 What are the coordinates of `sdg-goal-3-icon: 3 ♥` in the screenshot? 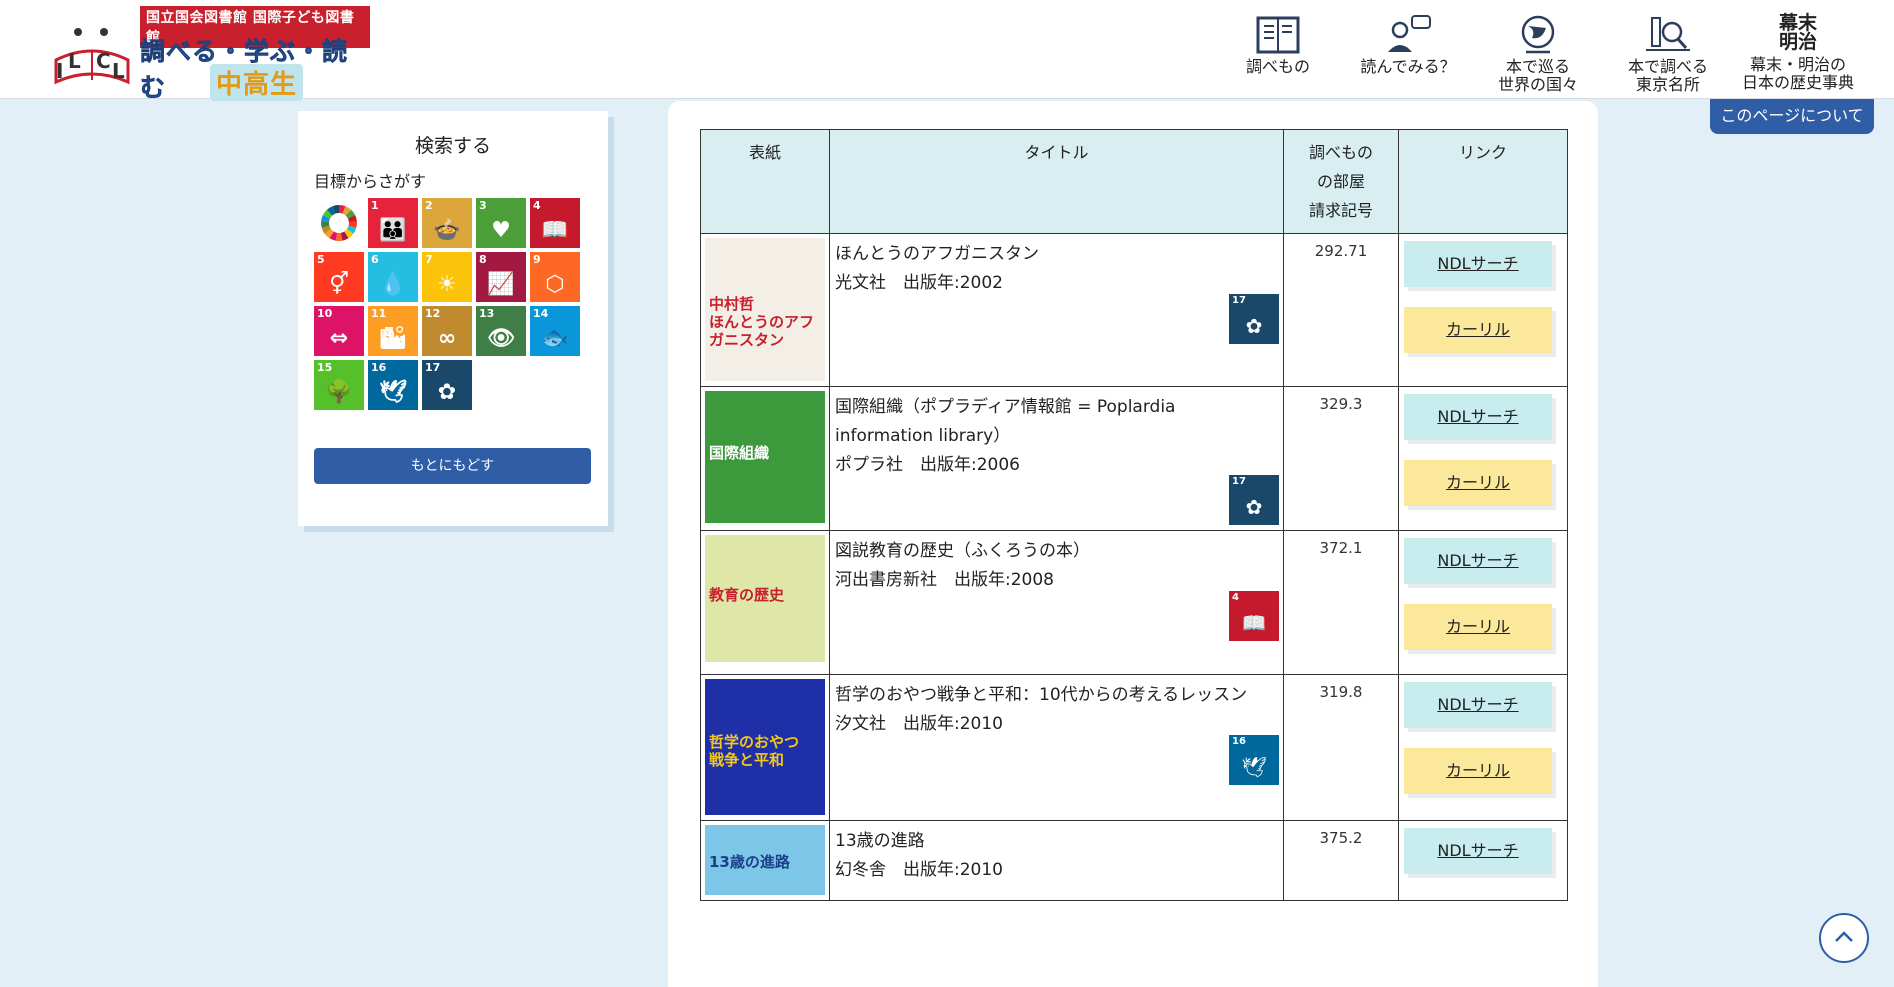 It's located at (501, 223).